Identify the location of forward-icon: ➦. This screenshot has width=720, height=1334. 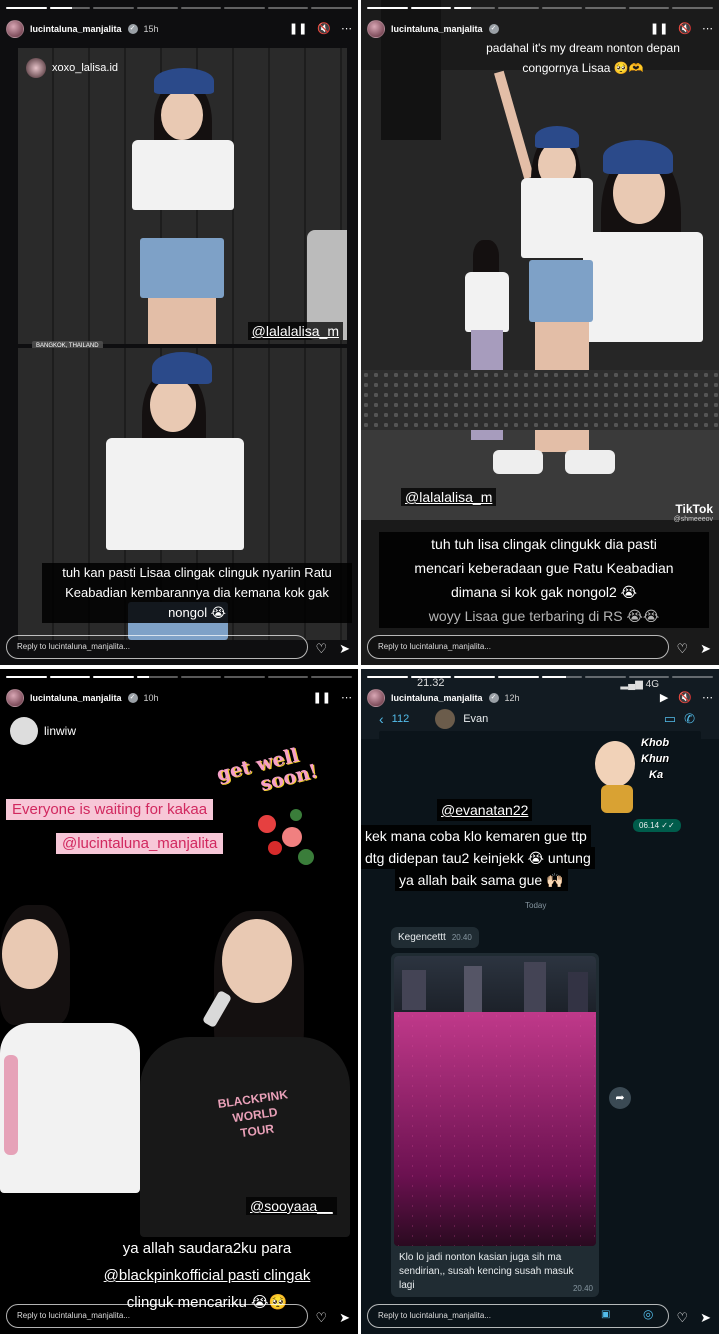
(620, 1098).